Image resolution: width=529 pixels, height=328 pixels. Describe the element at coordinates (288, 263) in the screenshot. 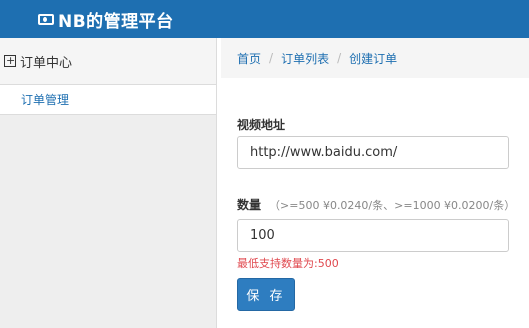

I see `quantity-error-message: 最低支持数量为:500` at that location.